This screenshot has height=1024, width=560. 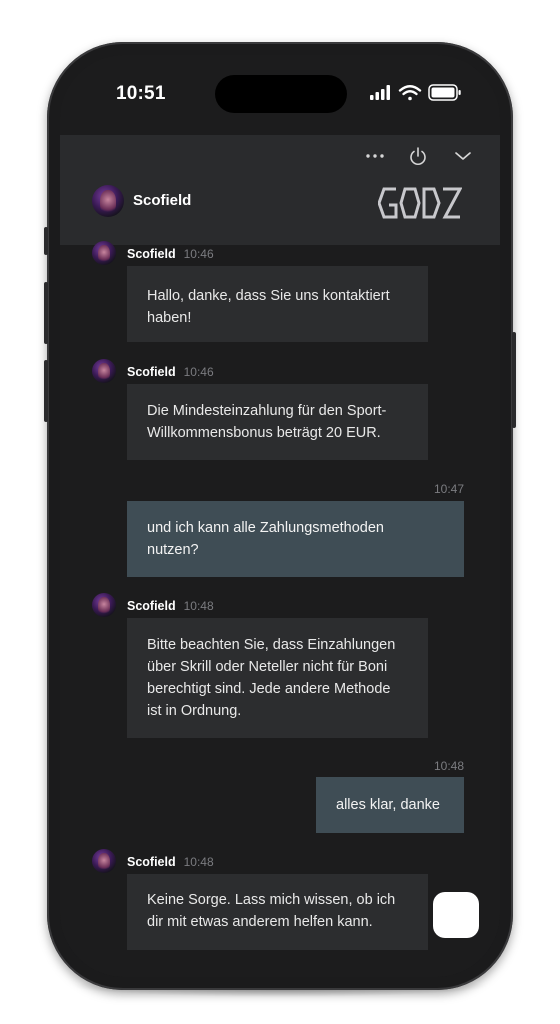 I want to click on volume-up-button, so click(x=46, y=313).